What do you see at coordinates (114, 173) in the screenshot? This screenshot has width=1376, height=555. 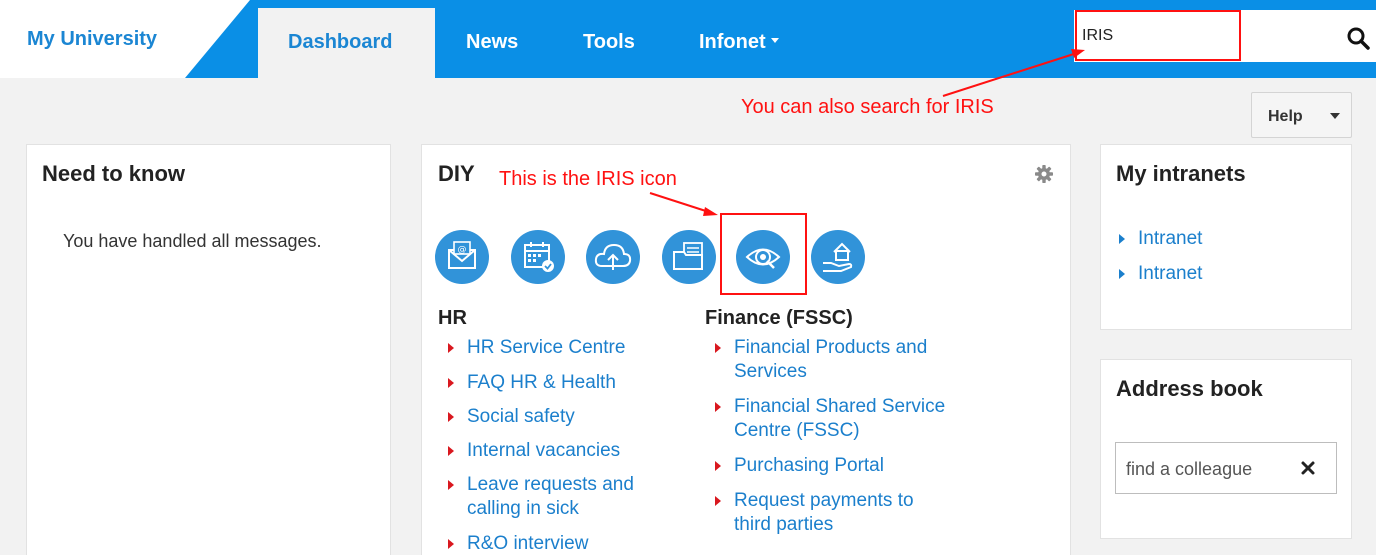 I see `need-to-know-title: Need to know` at bounding box center [114, 173].